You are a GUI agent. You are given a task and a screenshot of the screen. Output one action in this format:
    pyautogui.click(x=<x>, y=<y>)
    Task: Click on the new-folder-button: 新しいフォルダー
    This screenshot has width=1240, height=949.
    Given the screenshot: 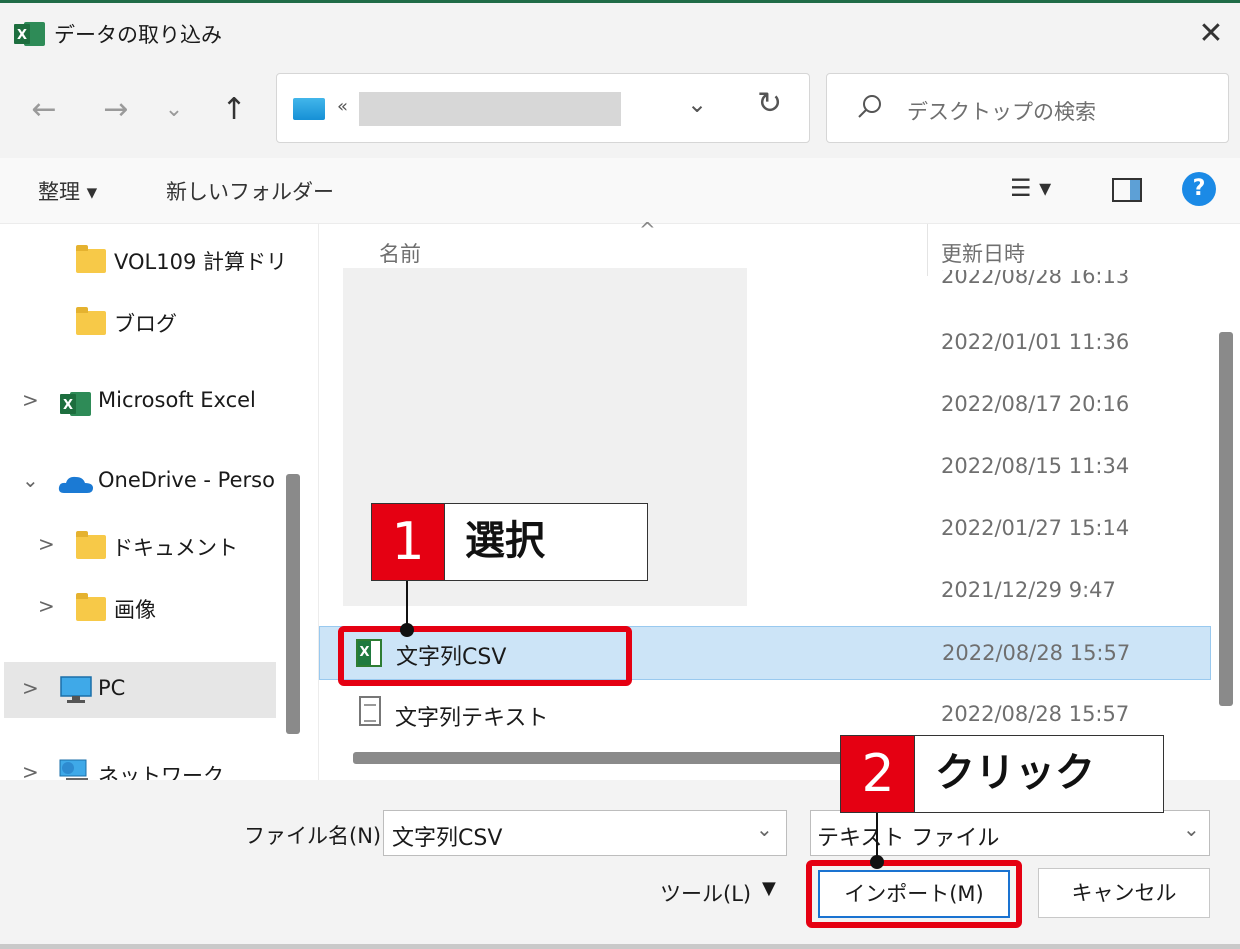 What is the action you would take?
    pyautogui.click(x=250, y=191)
    